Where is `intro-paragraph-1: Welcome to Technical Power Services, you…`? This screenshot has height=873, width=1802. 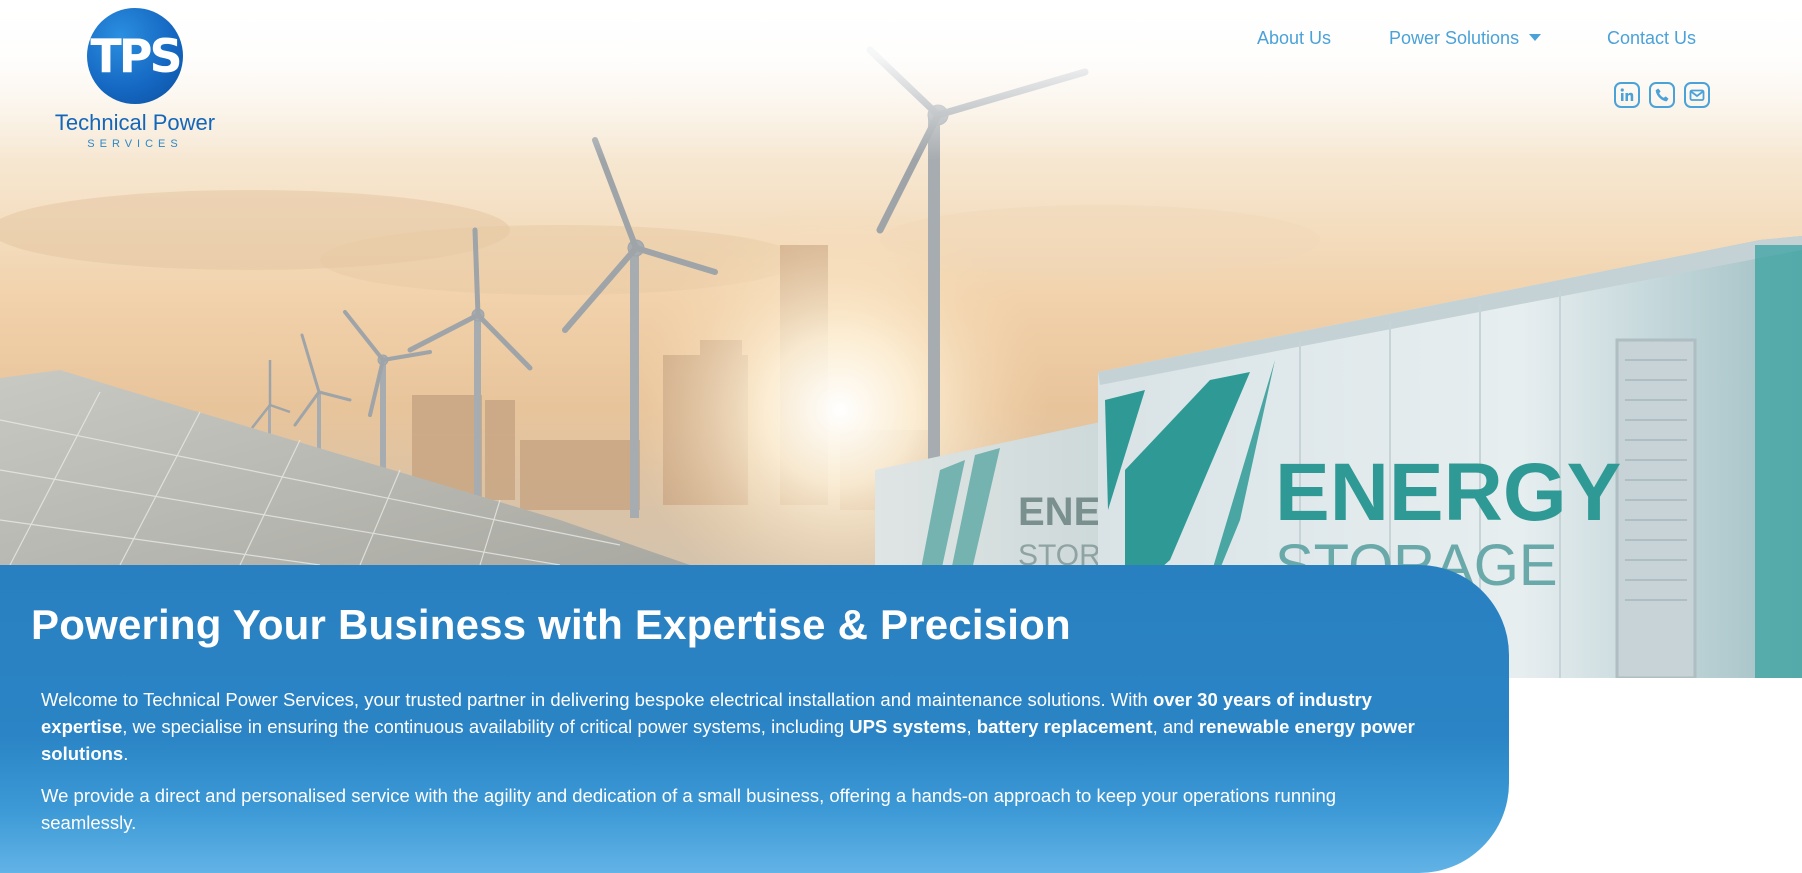 intro-paragraph-1: Welcome to Technical Power Services, you… is located at coordinates (728, 726).